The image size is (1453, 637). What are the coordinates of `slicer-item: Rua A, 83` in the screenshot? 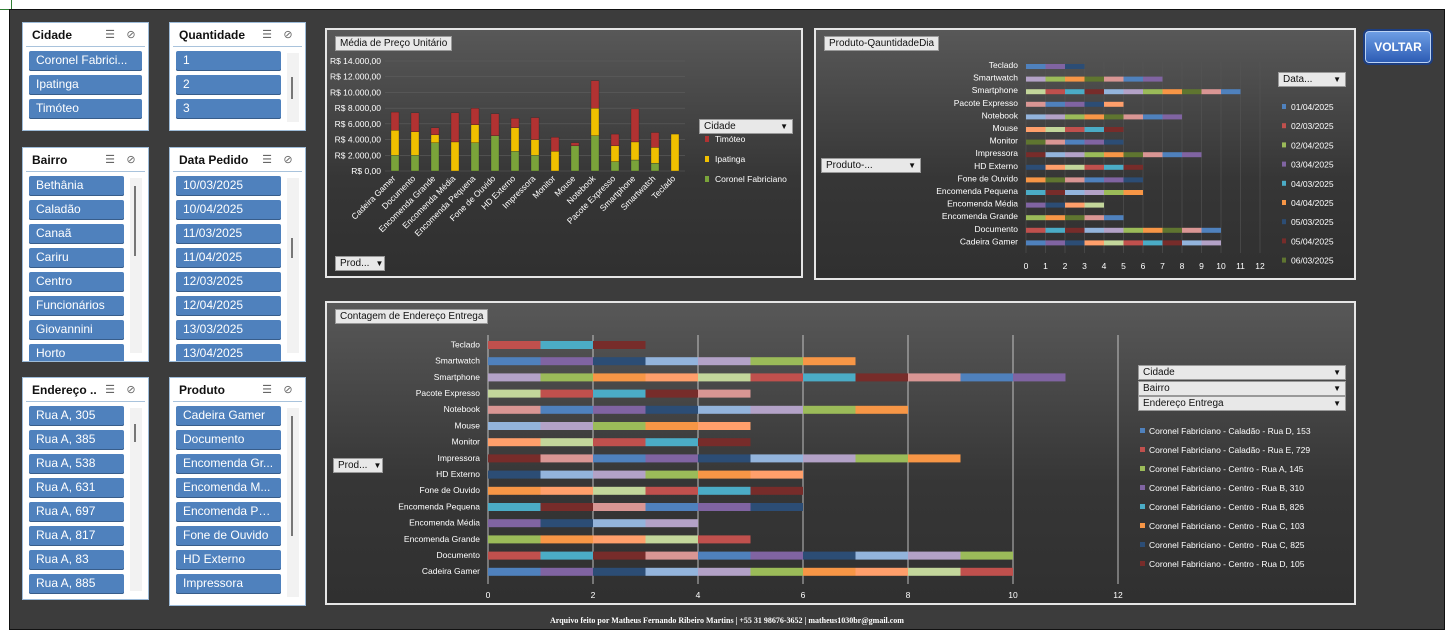 It's located at (76, 560).